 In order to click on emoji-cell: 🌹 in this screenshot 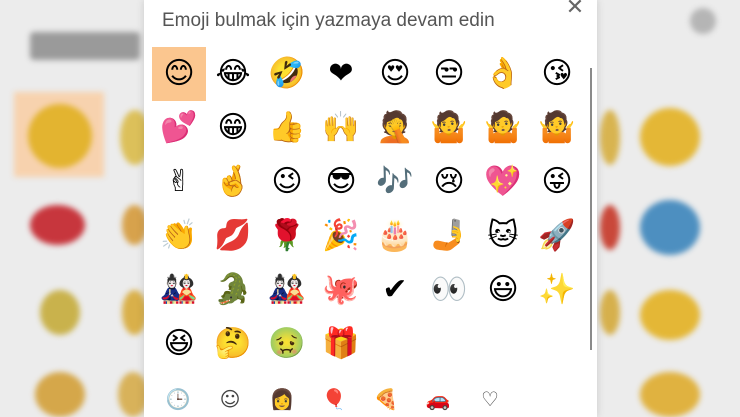, I will do `click(287, 236)`.